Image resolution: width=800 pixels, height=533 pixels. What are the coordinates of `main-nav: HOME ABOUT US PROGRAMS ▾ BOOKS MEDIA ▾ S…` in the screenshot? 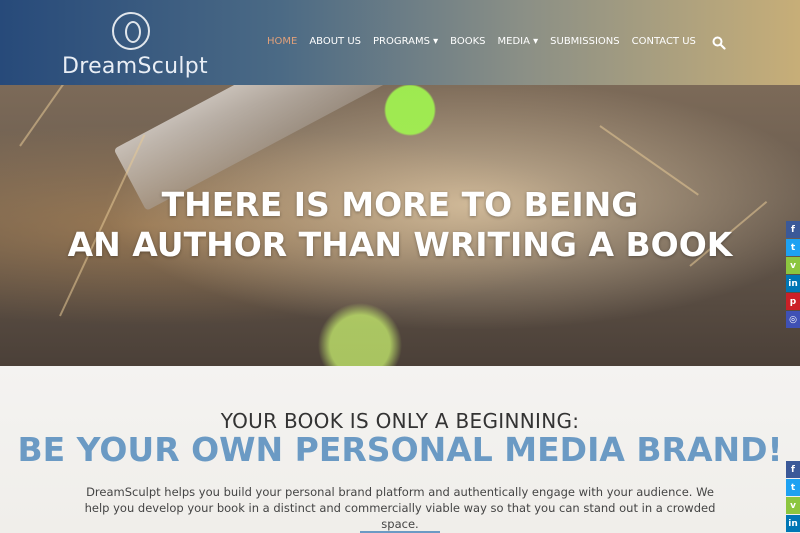 It's located at (481, 41).